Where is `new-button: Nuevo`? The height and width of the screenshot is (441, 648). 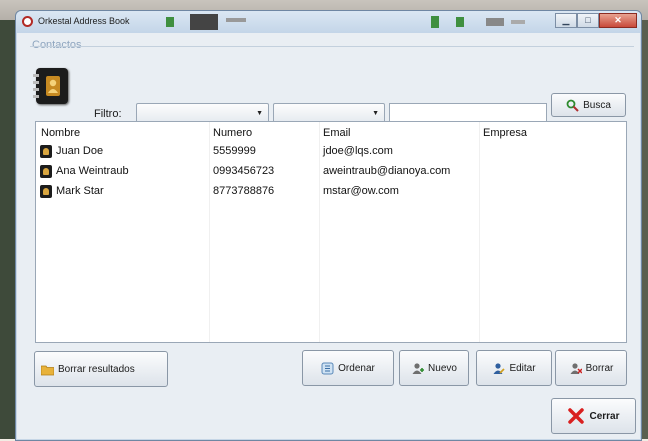 new-button: Nuevo is located at coordinates (434, 368).